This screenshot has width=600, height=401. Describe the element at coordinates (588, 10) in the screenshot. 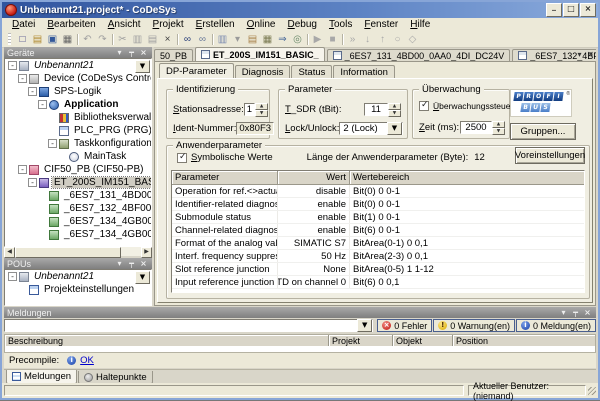

I see `close-button` at that location.